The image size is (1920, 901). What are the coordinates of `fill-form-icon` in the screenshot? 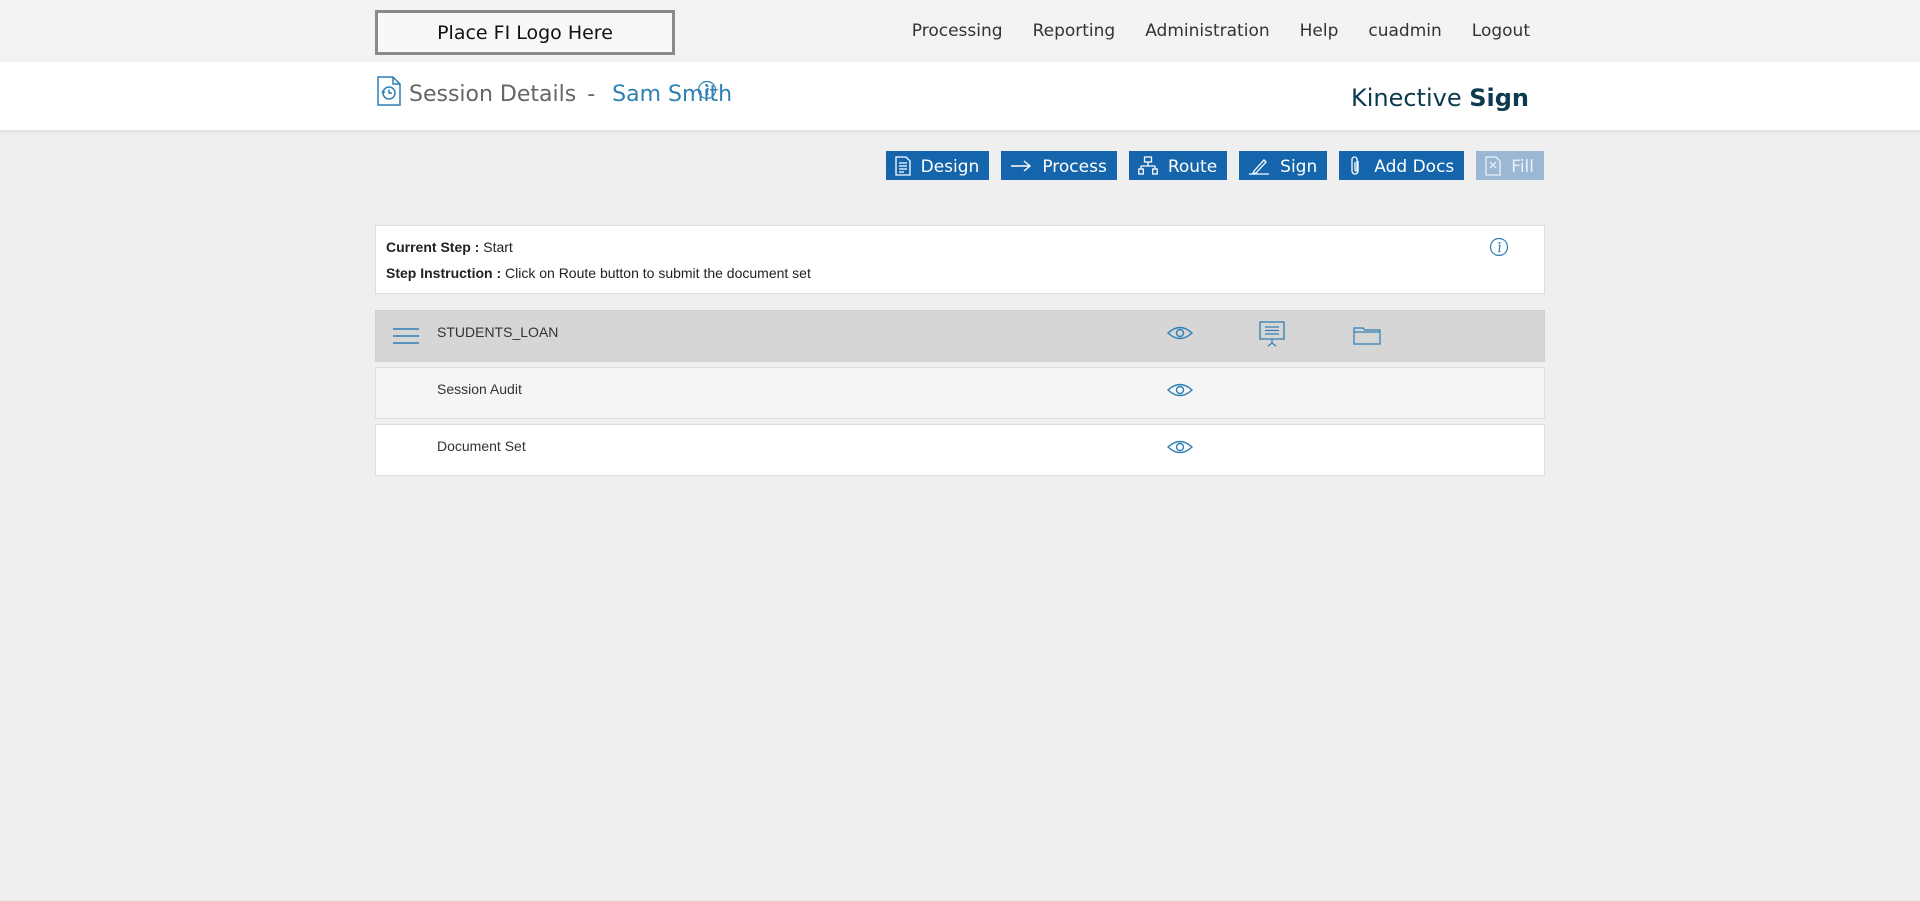 It's located at (1493, 165).